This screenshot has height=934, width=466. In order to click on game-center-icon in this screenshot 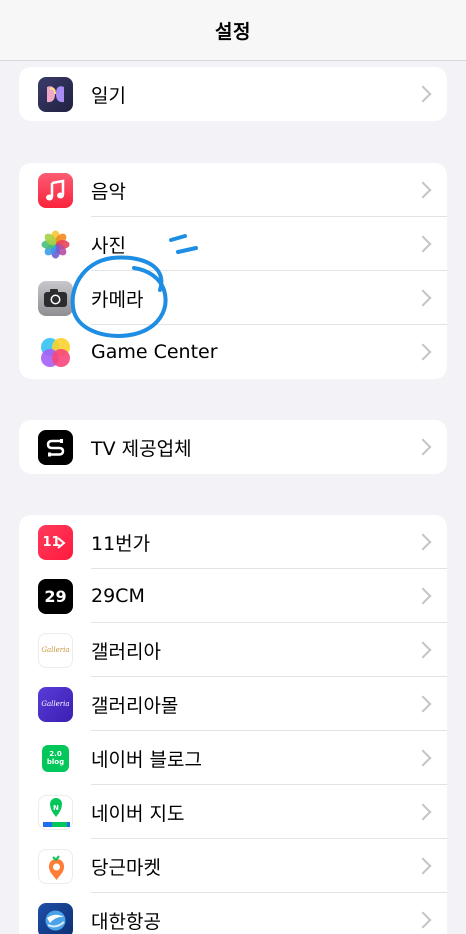, I will do `click(55, 352)`.